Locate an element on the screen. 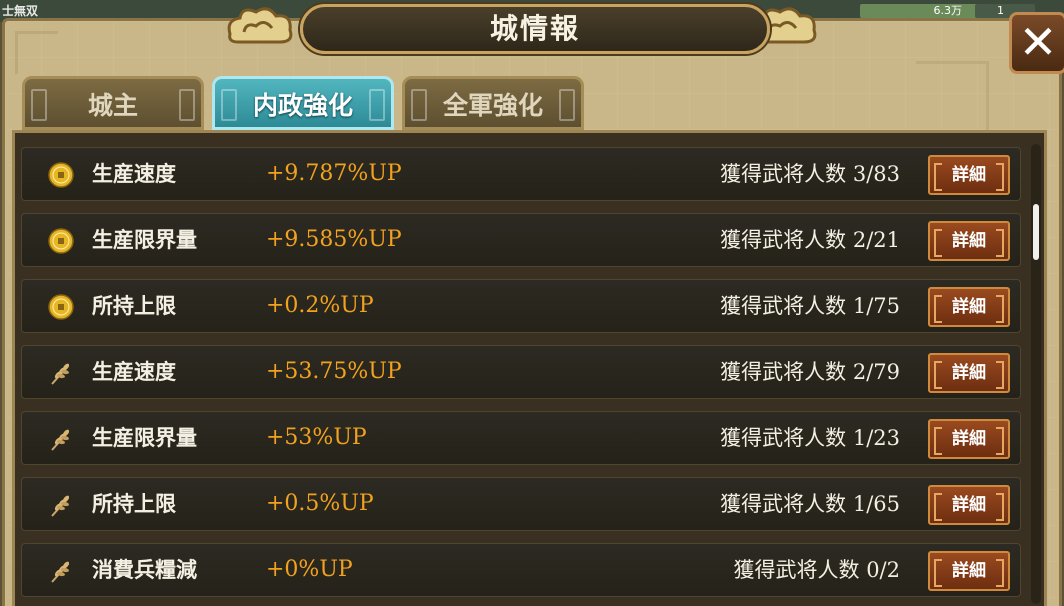  title-plate: 城情報 is located at coordinates (535, 29).